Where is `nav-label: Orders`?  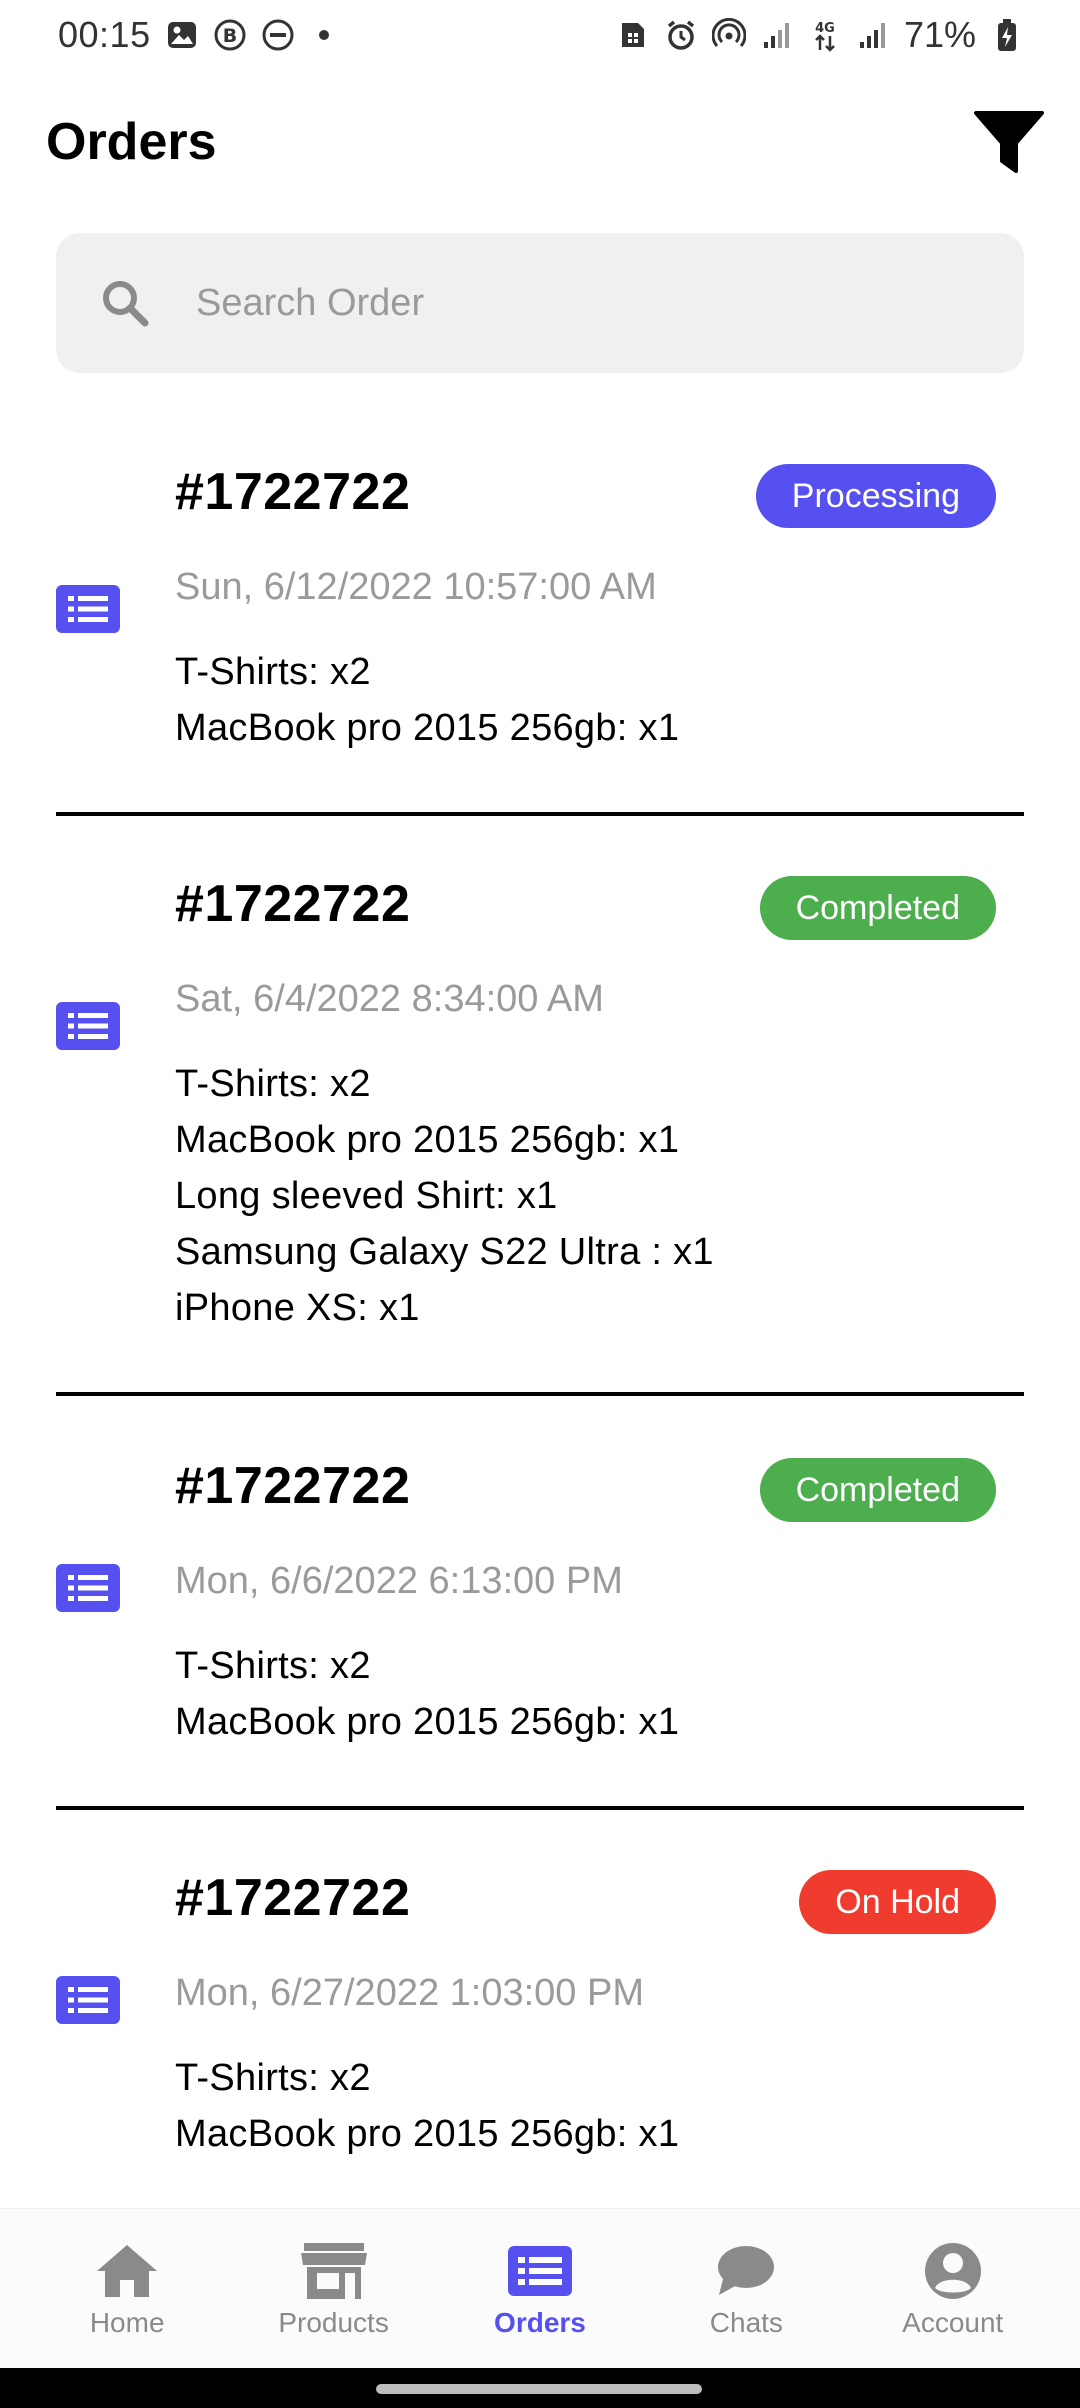 nav-label: Orders is located at coordinates (540, 2322).